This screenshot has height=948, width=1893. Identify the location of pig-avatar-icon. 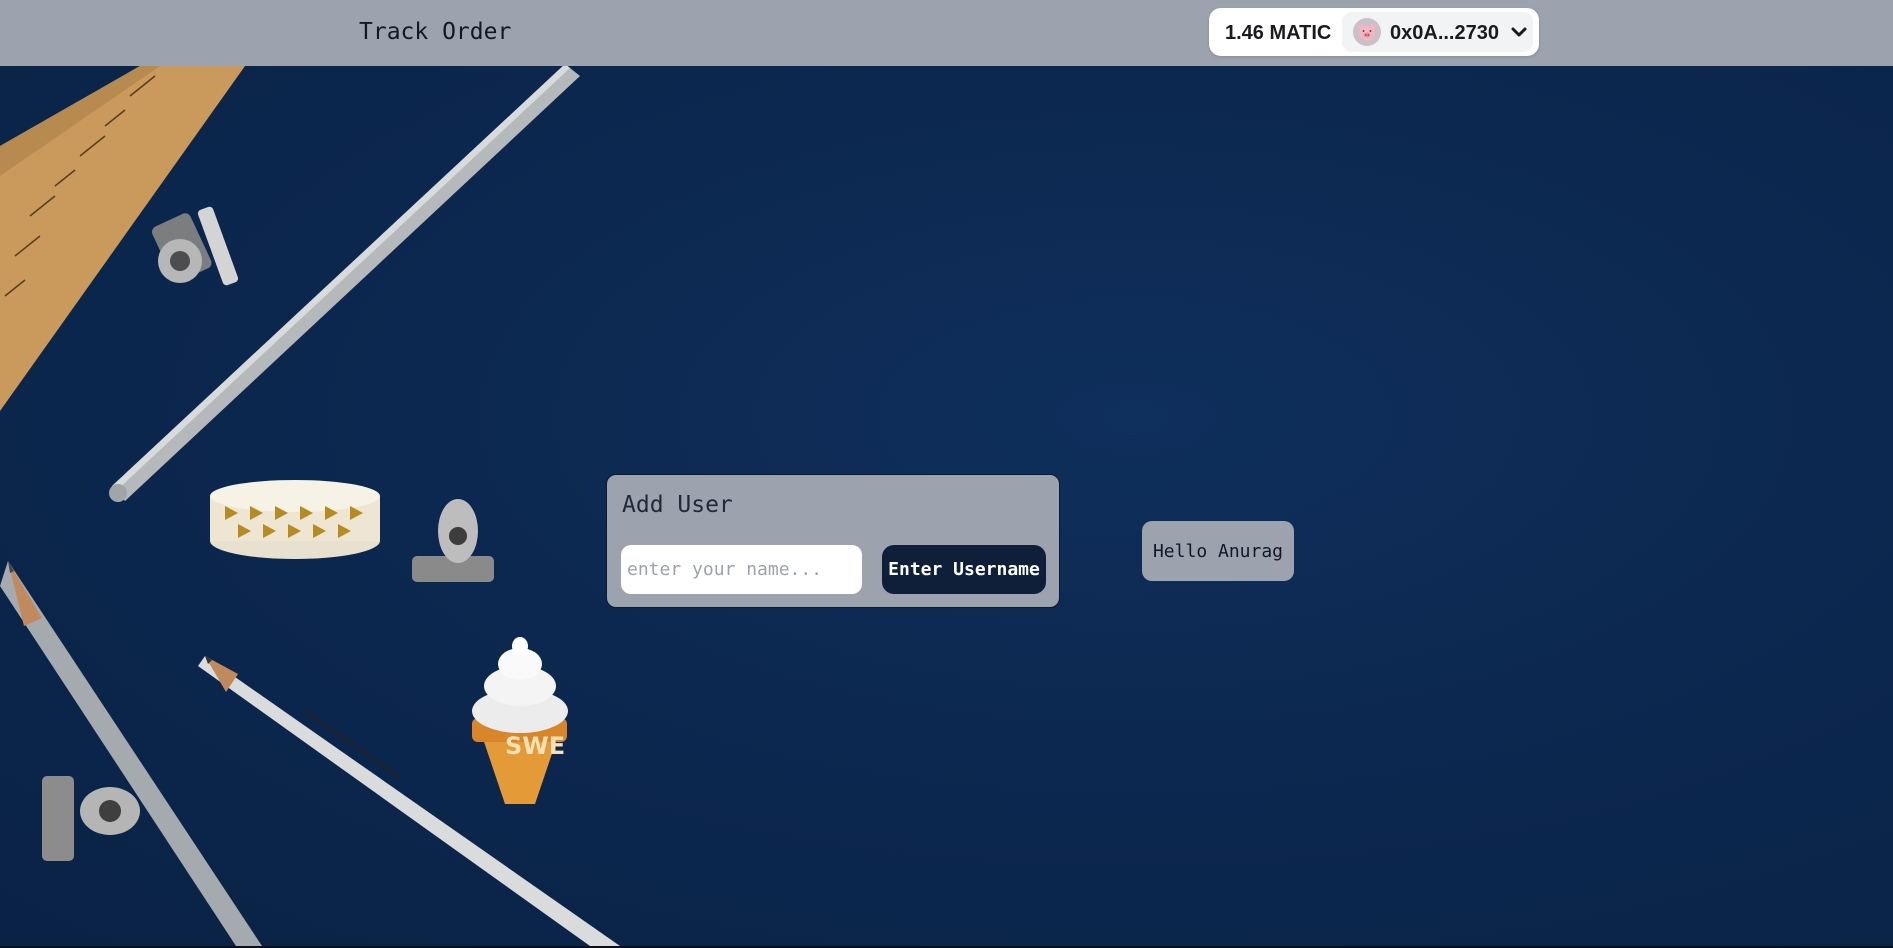
(1367, 32).